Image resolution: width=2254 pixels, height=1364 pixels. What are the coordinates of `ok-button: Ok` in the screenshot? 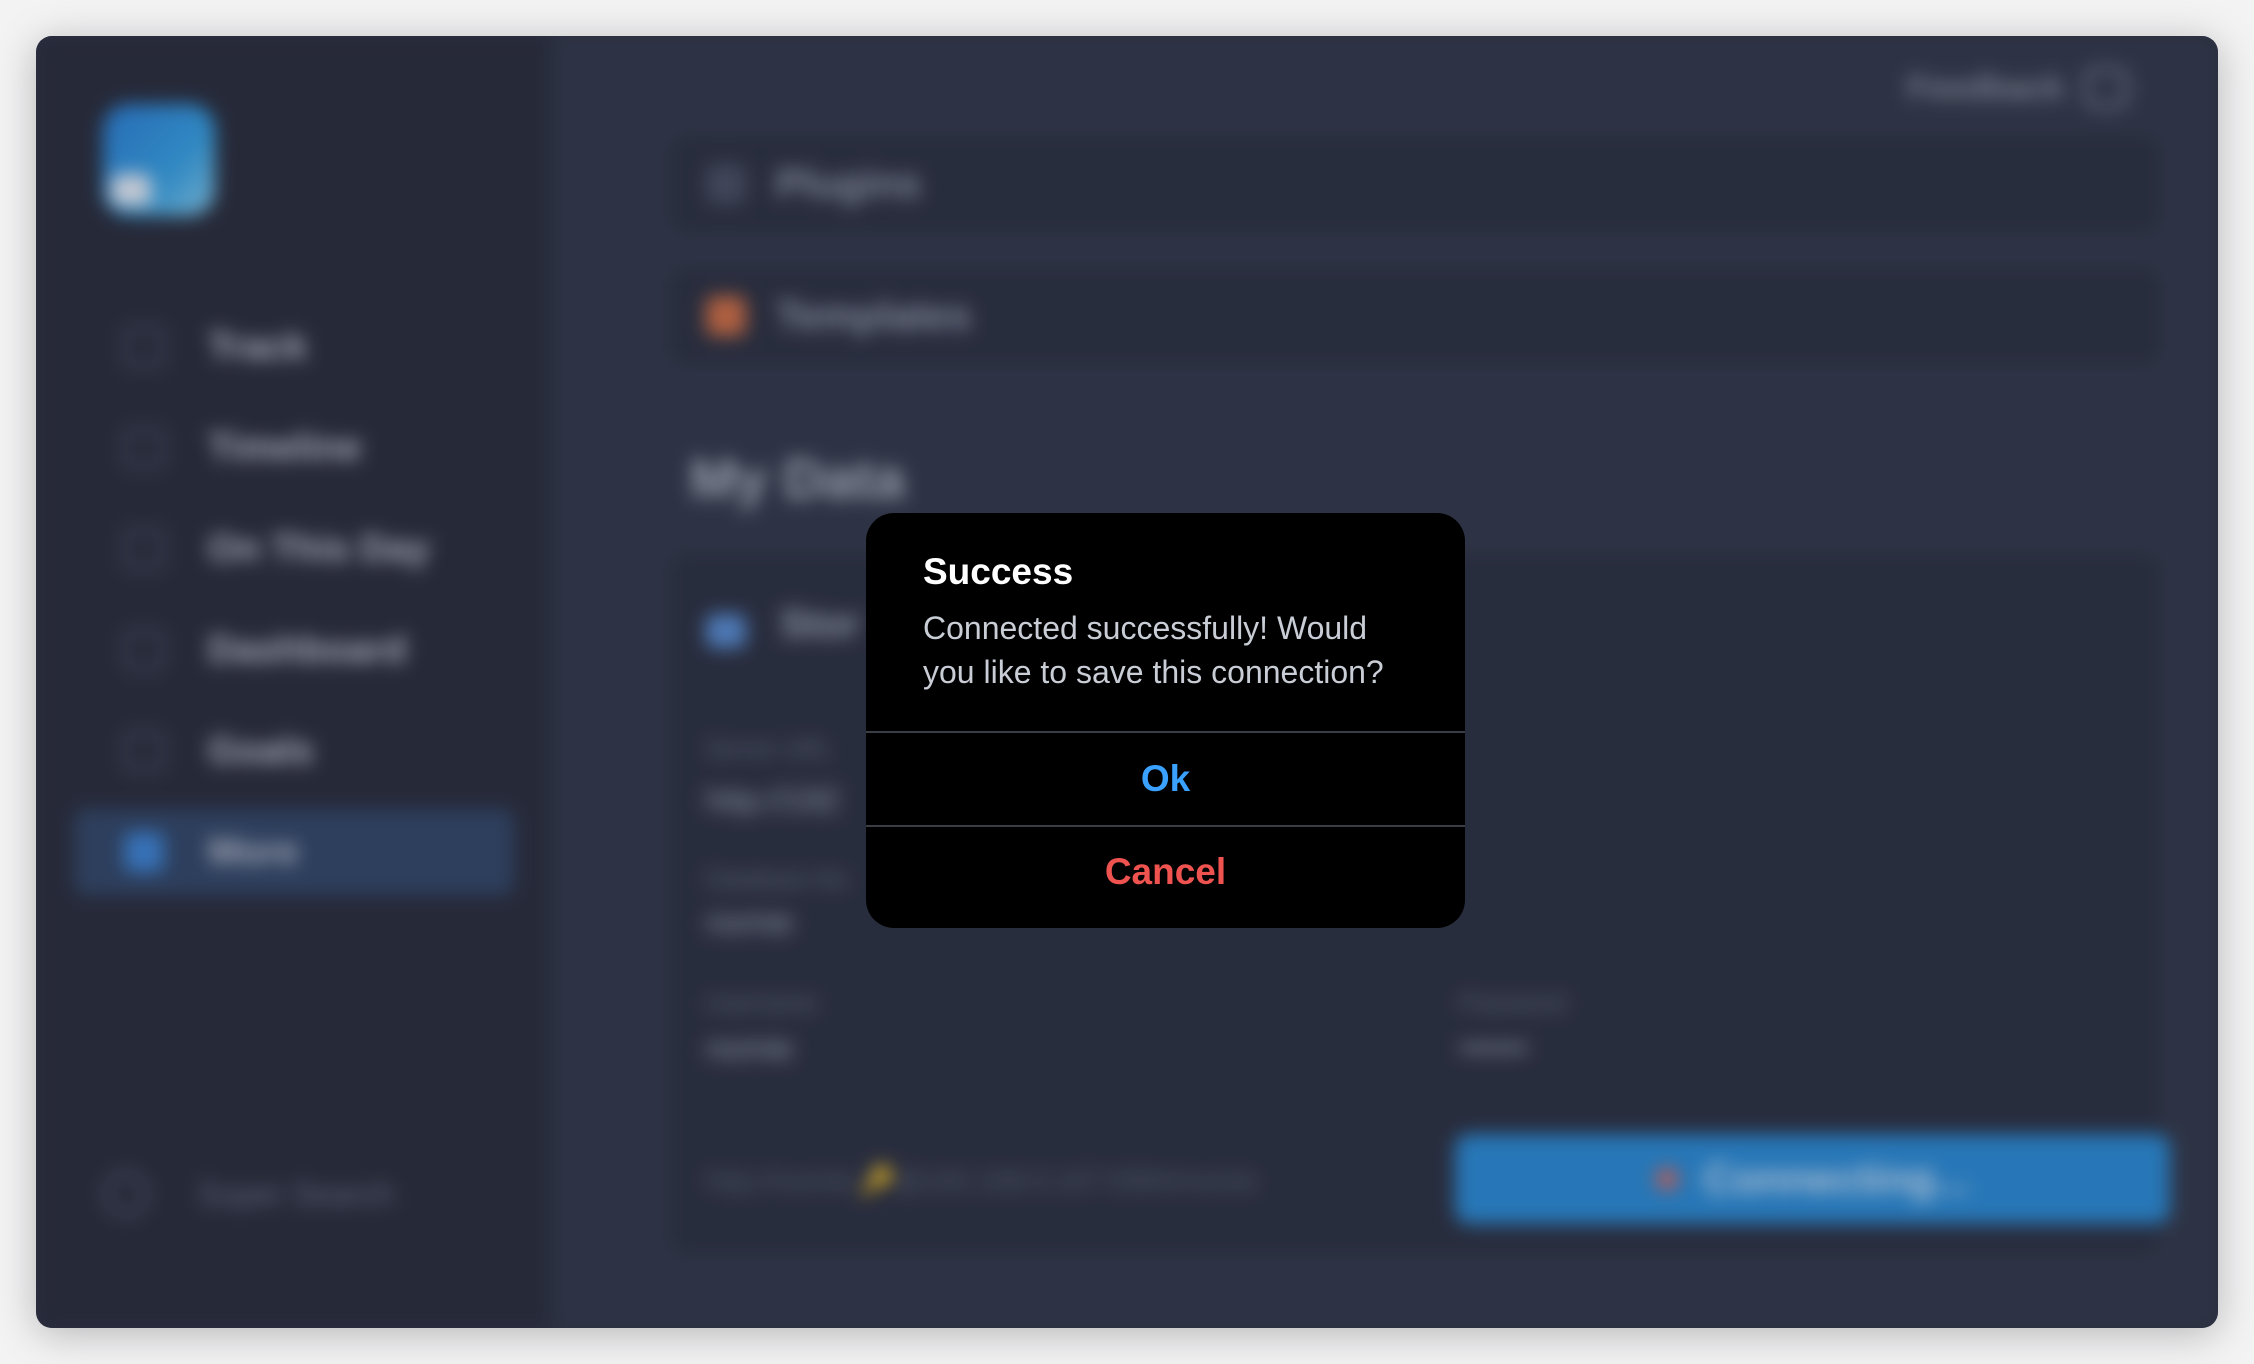 It's located at (1165, 779).